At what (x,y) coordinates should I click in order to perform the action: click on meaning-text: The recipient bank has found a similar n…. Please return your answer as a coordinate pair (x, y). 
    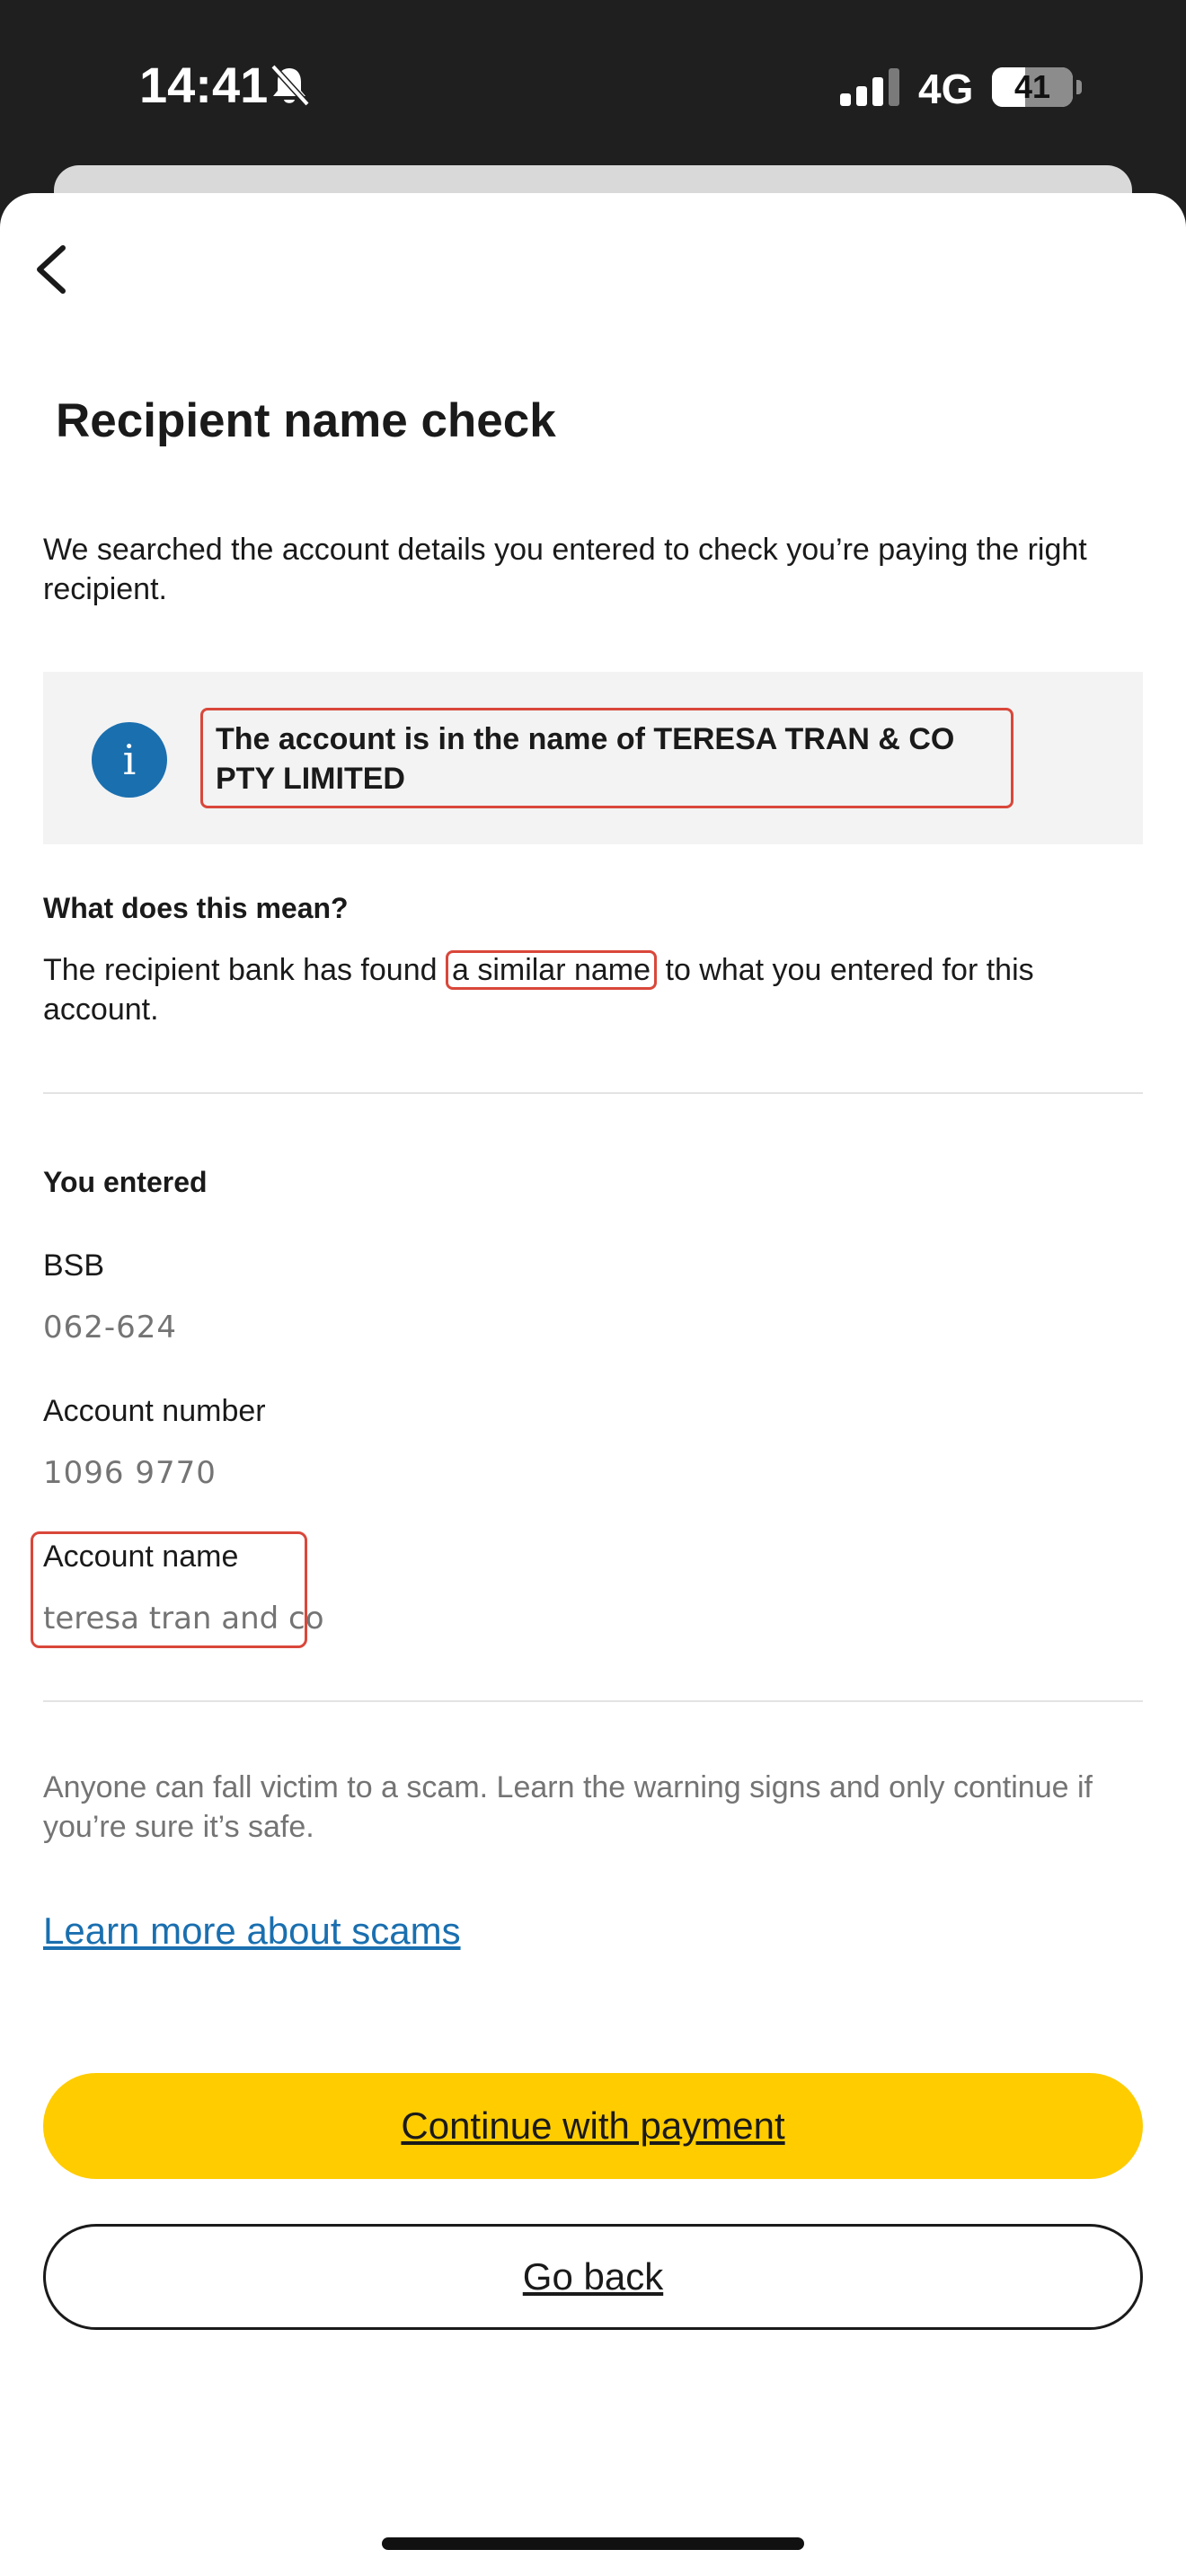
    Looking at the image, I should click on (546, 989).